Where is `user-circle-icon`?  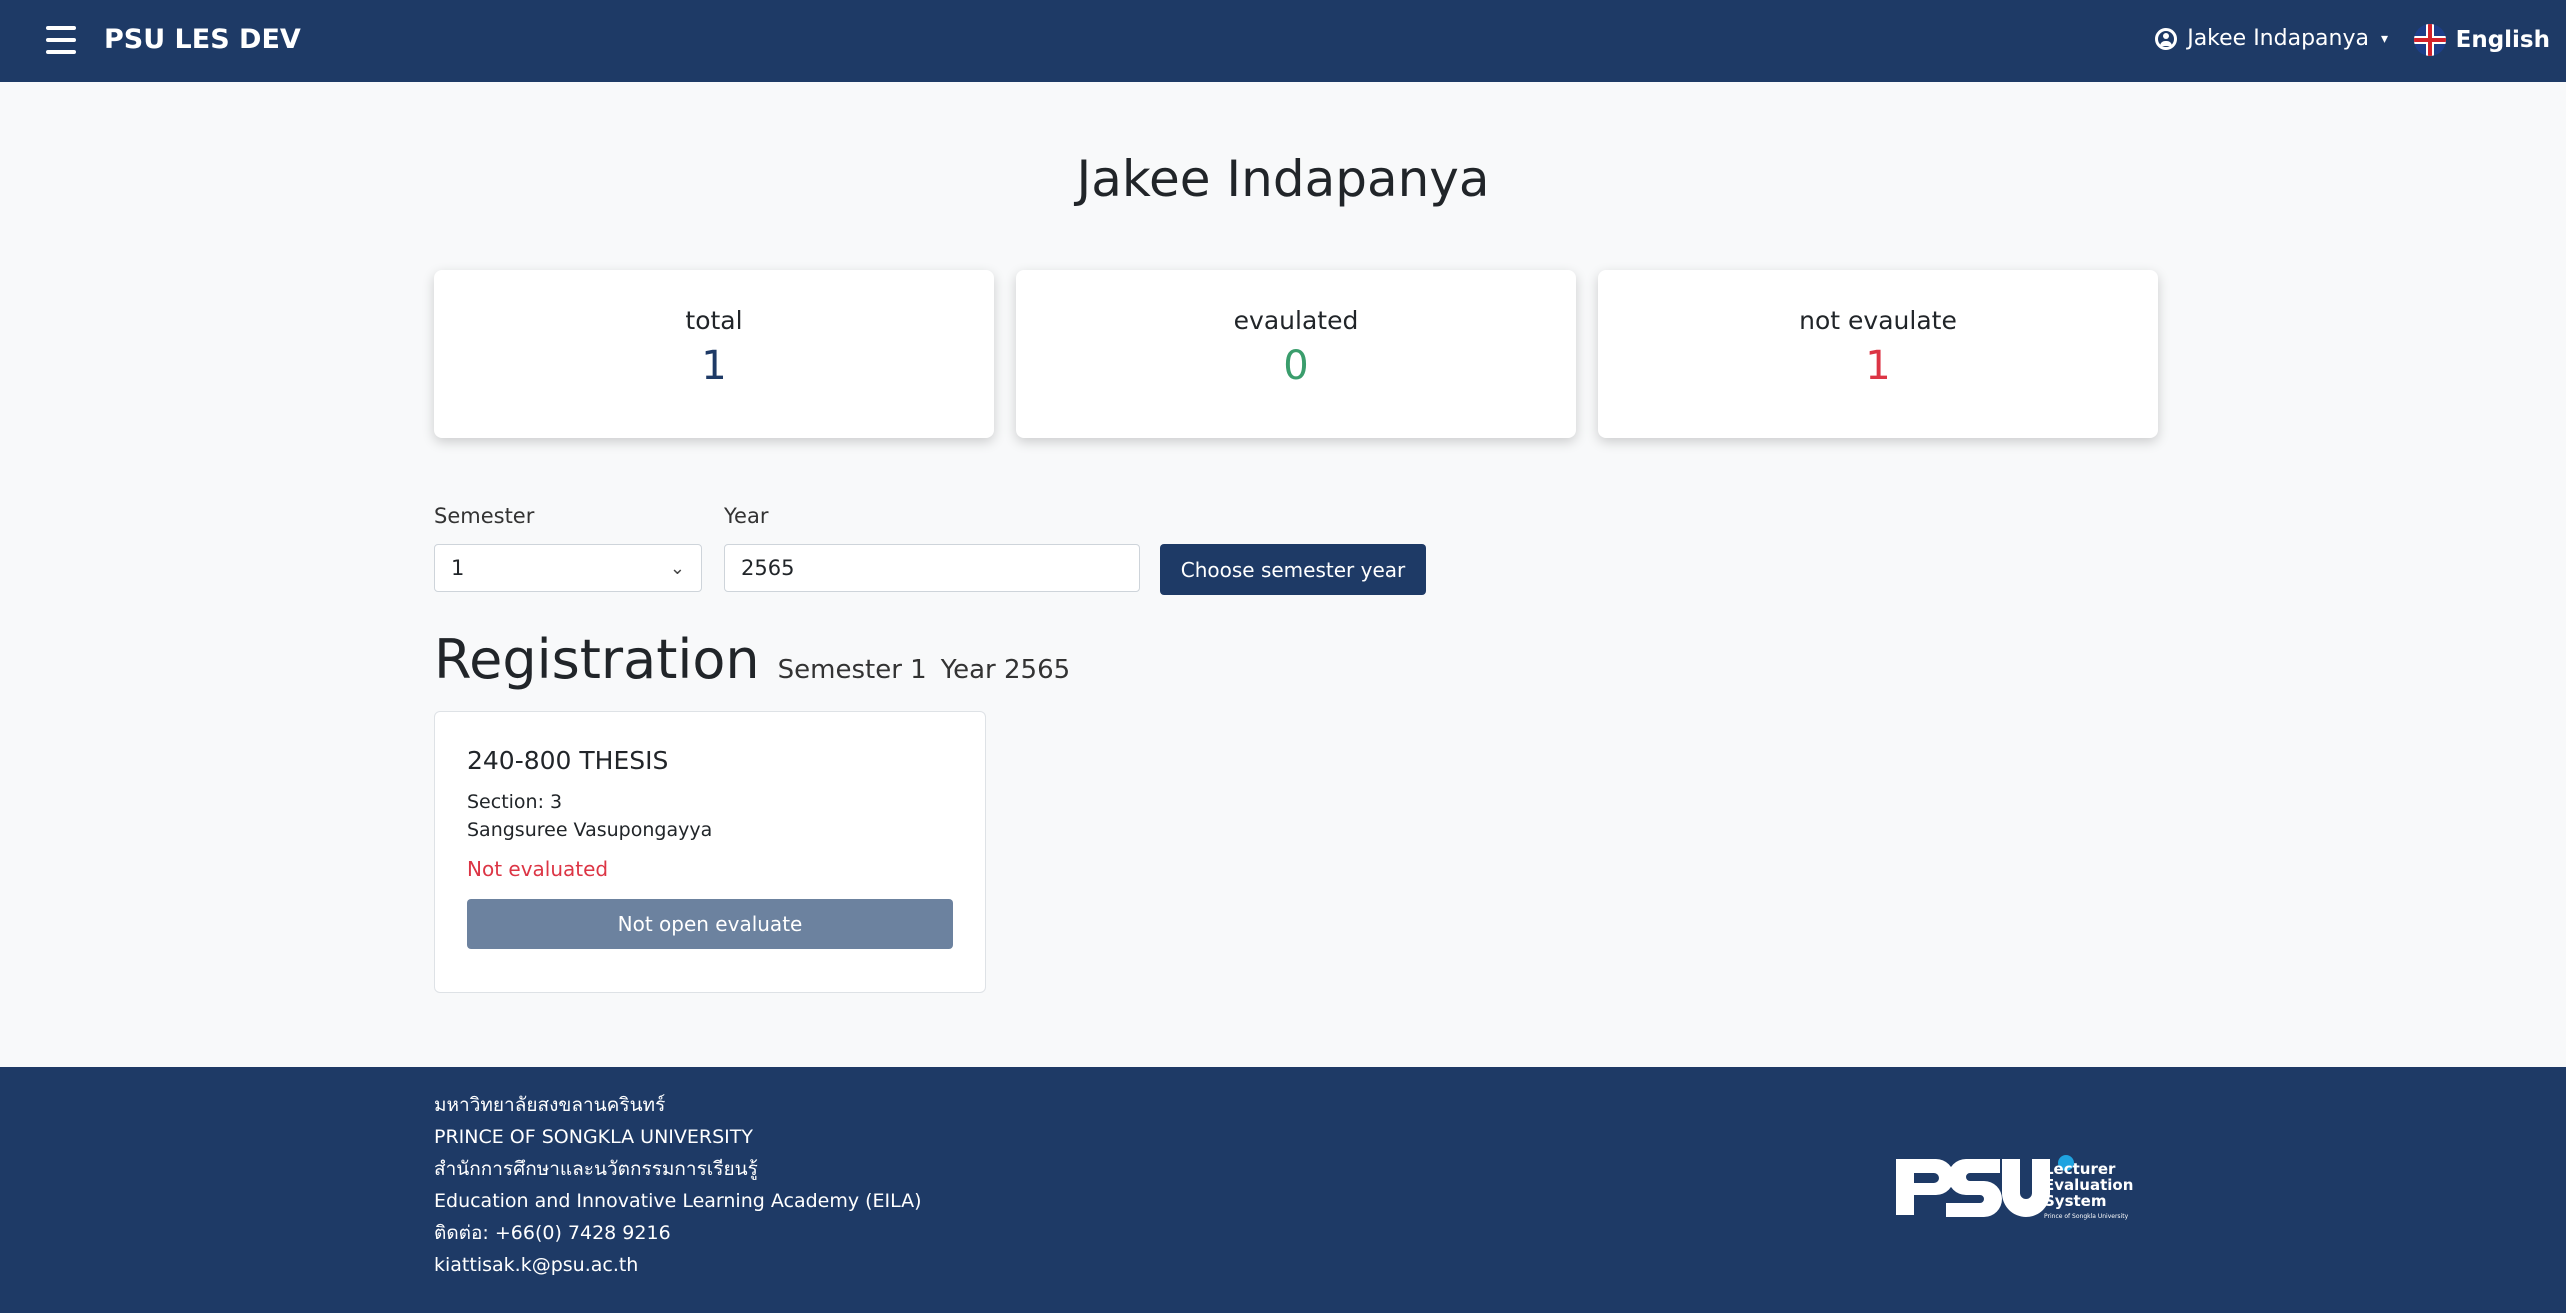 user-circle-icon is located at coordinates (2166, 38).